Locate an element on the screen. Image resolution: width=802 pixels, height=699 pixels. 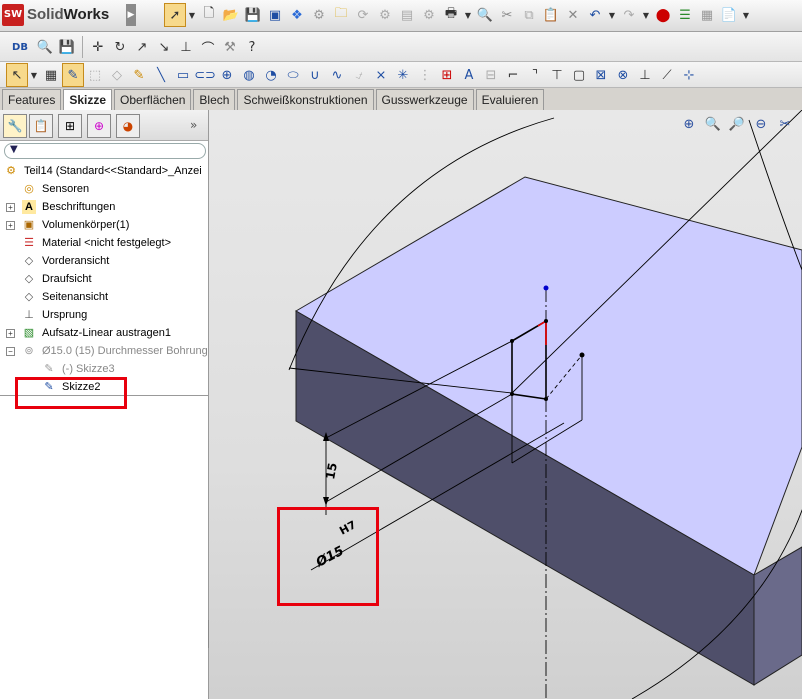
print-preview-icon: 🔍 is located at coordinates (485, 15).